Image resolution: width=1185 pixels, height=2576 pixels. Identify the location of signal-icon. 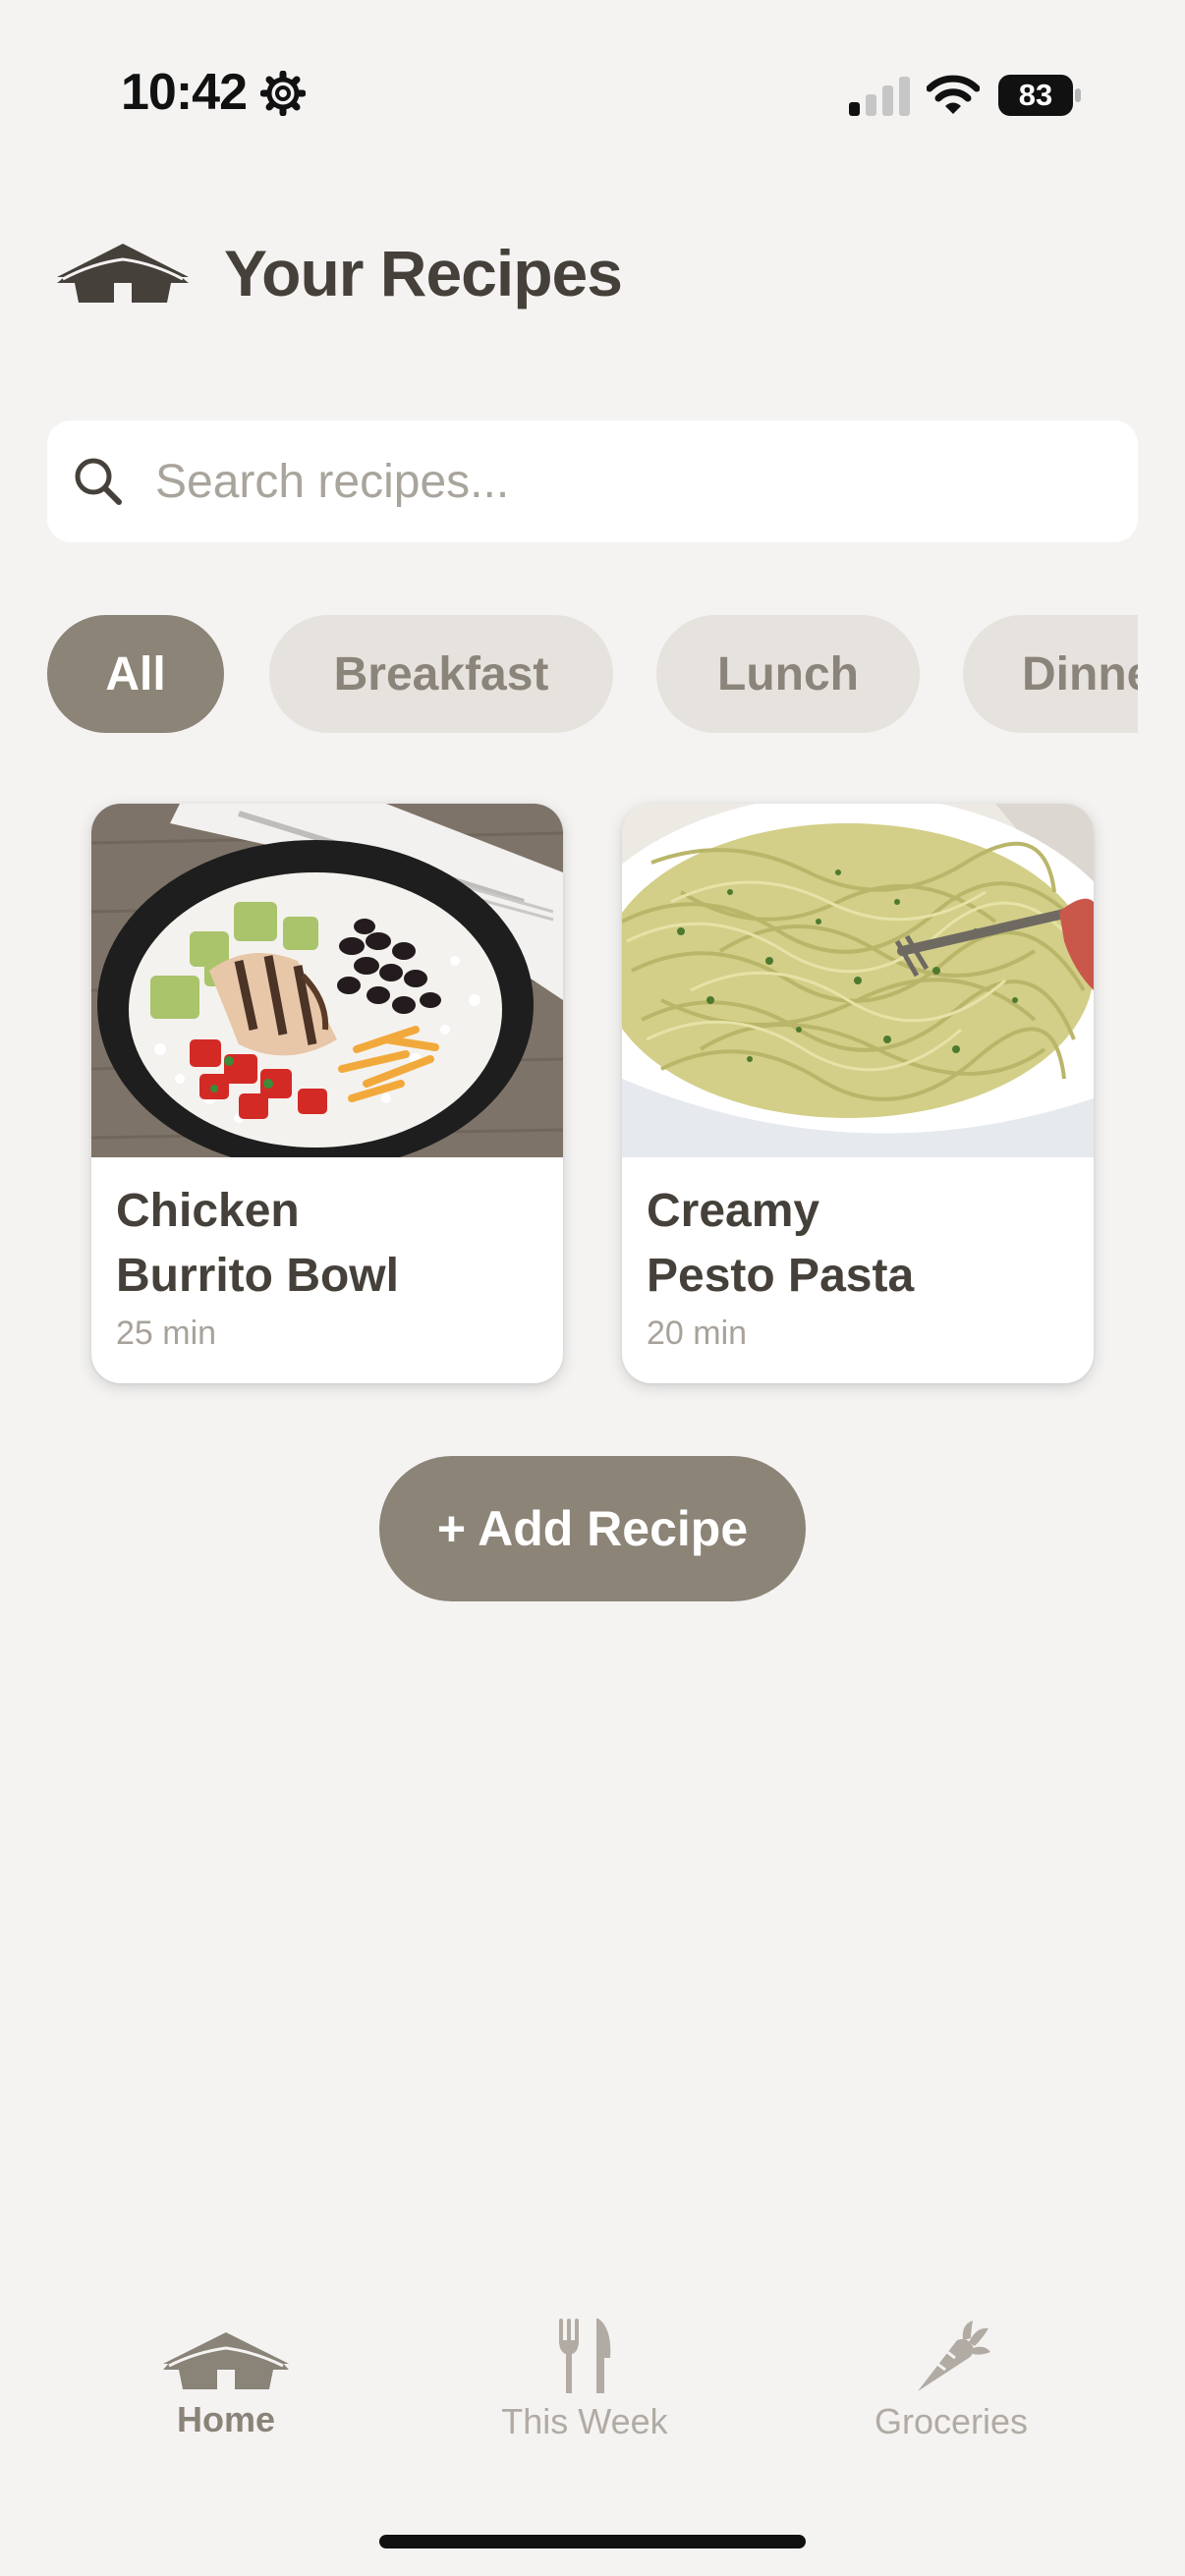
(880, 96).